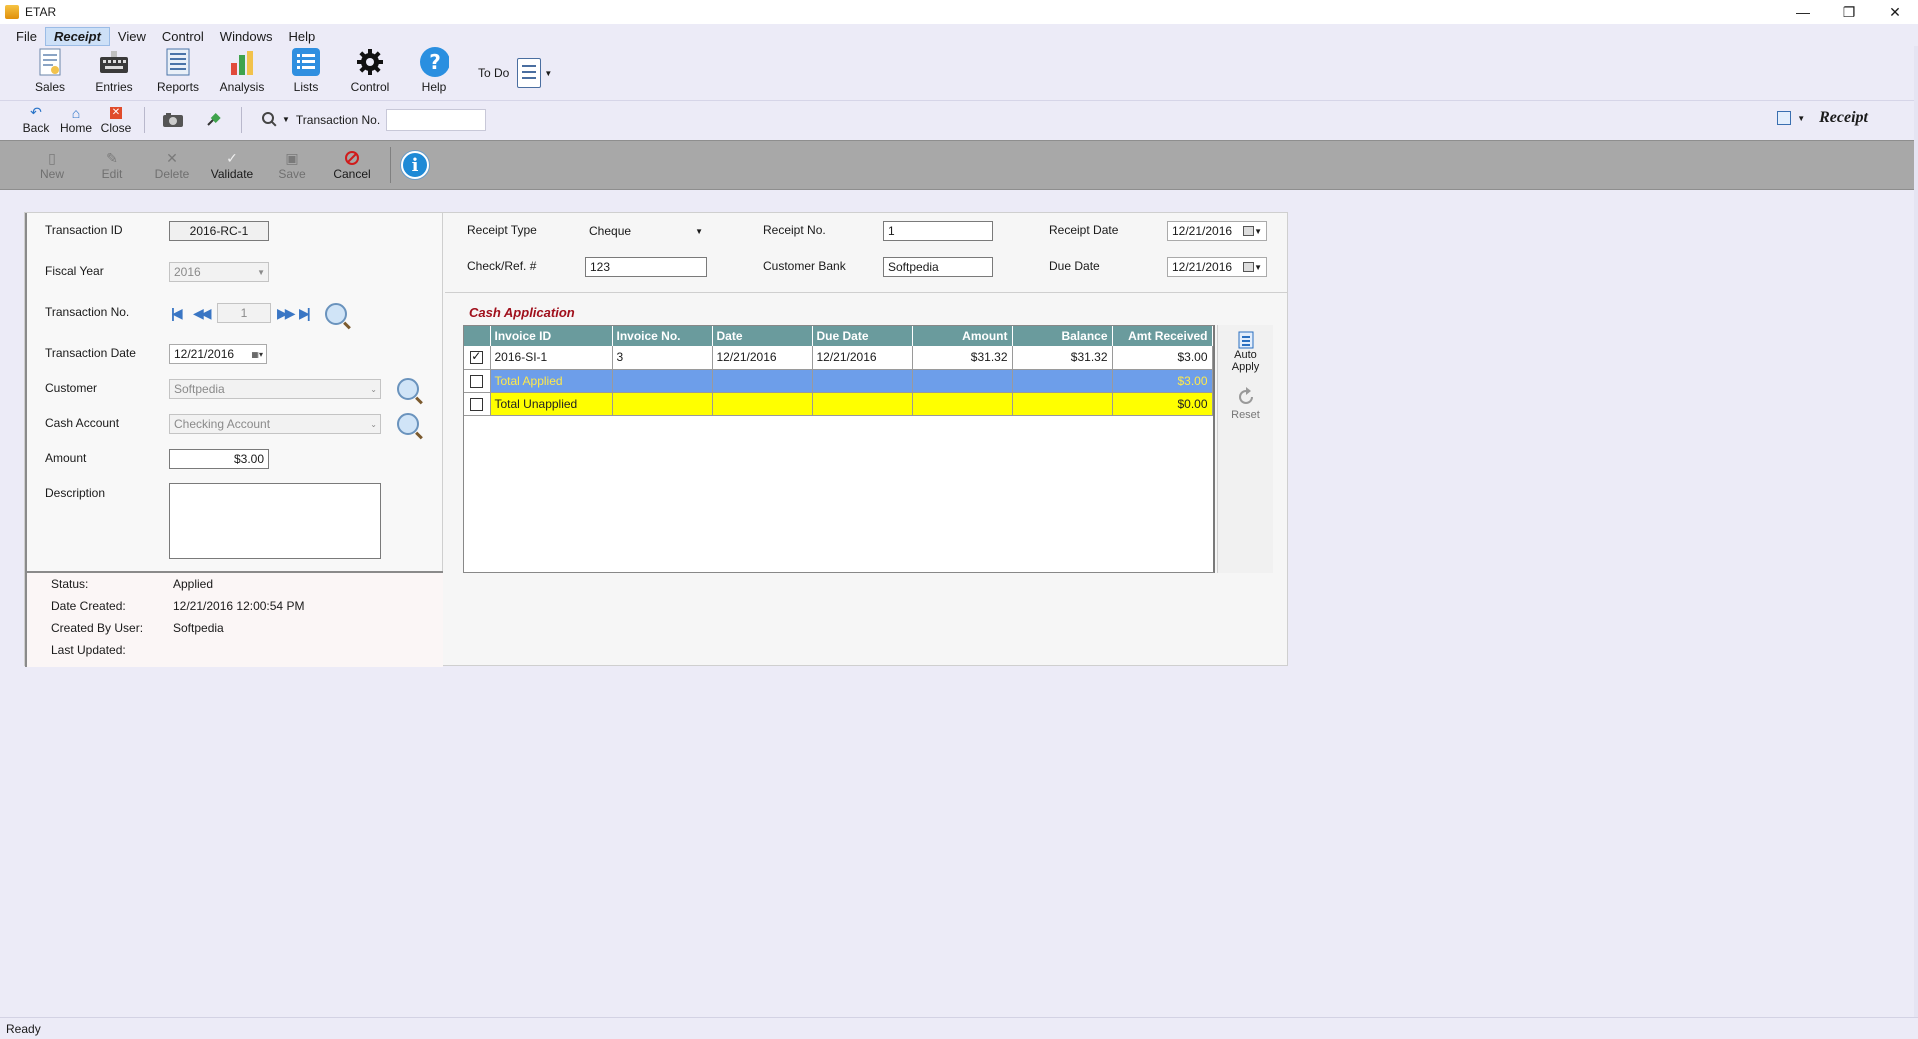 This screenshot has width=1918, height=1039. What do you see at coordinates (1916, 531) in the screenshot?
I see `vertical-scrollbar` at bounding box center [1916, 531].